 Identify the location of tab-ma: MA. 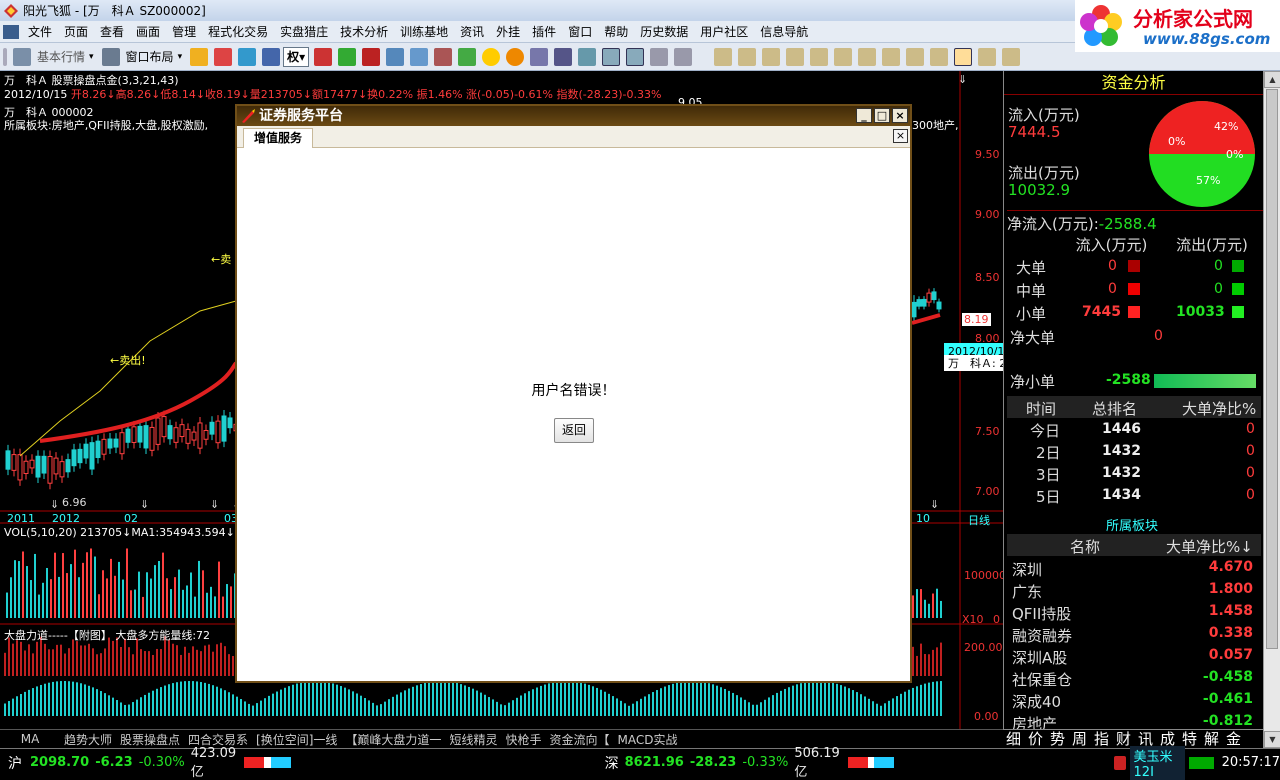
(30, 739).